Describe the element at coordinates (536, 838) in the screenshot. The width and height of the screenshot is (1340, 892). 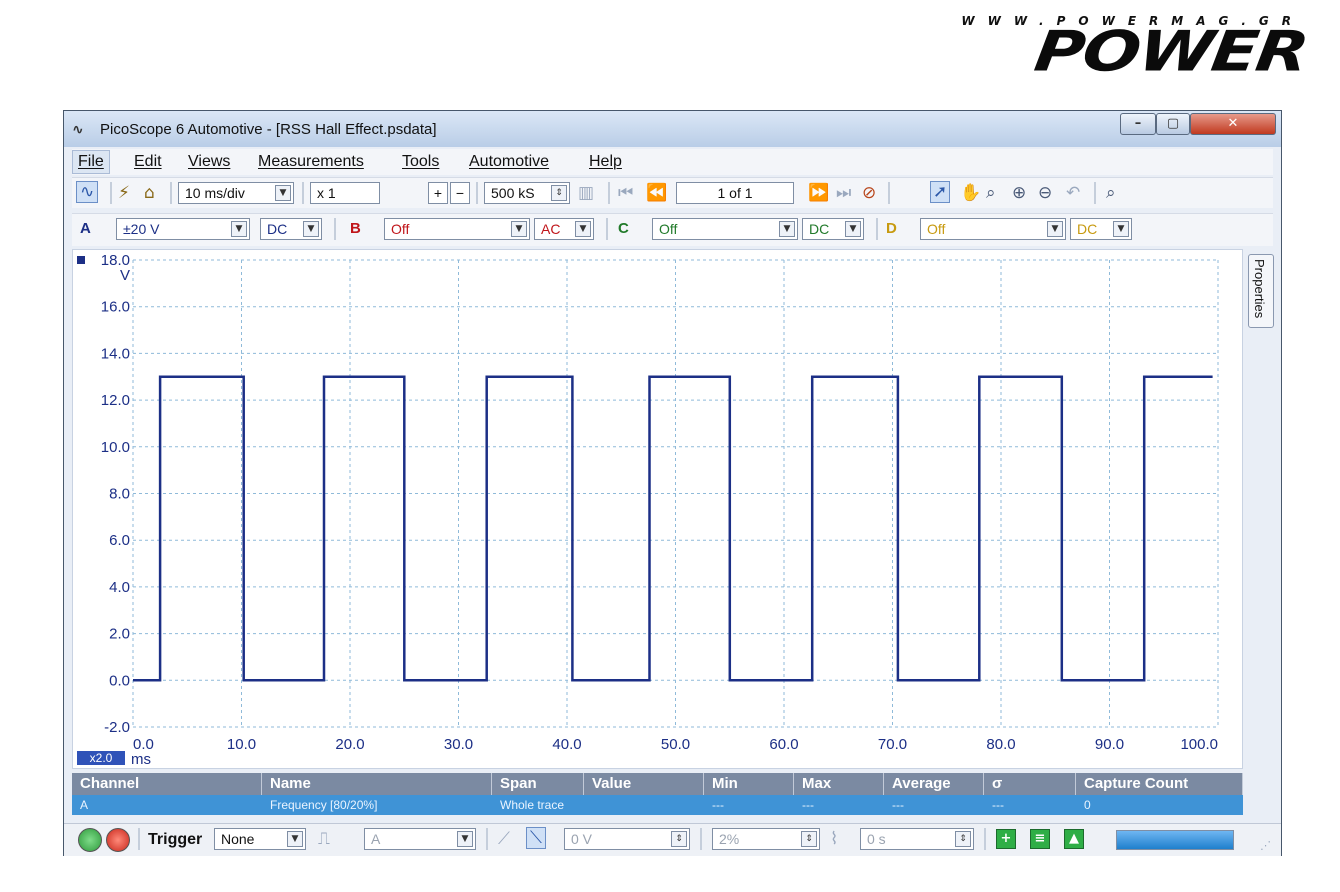
I see `falling-edge-icon: ⟍` at that location.